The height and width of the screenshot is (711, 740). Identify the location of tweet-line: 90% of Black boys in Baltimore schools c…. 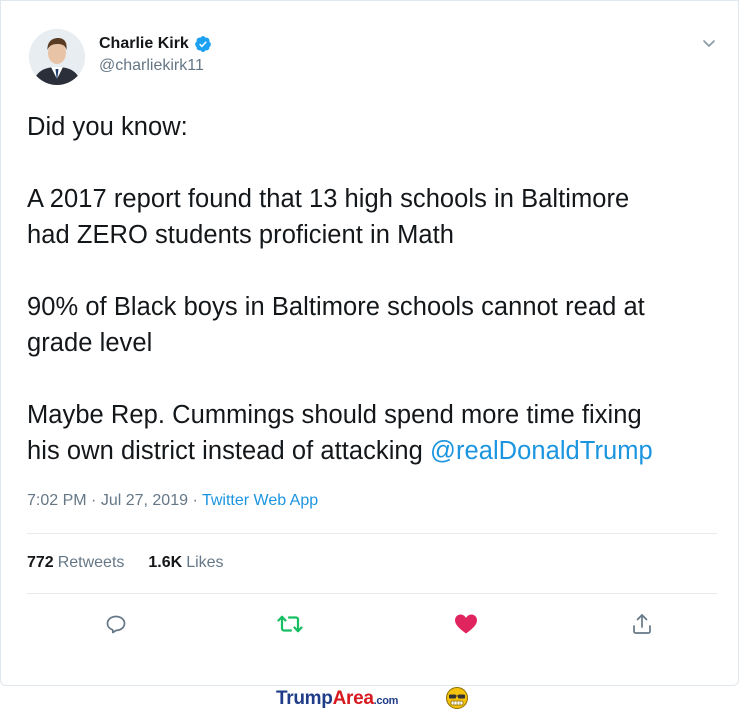
(336, 307).